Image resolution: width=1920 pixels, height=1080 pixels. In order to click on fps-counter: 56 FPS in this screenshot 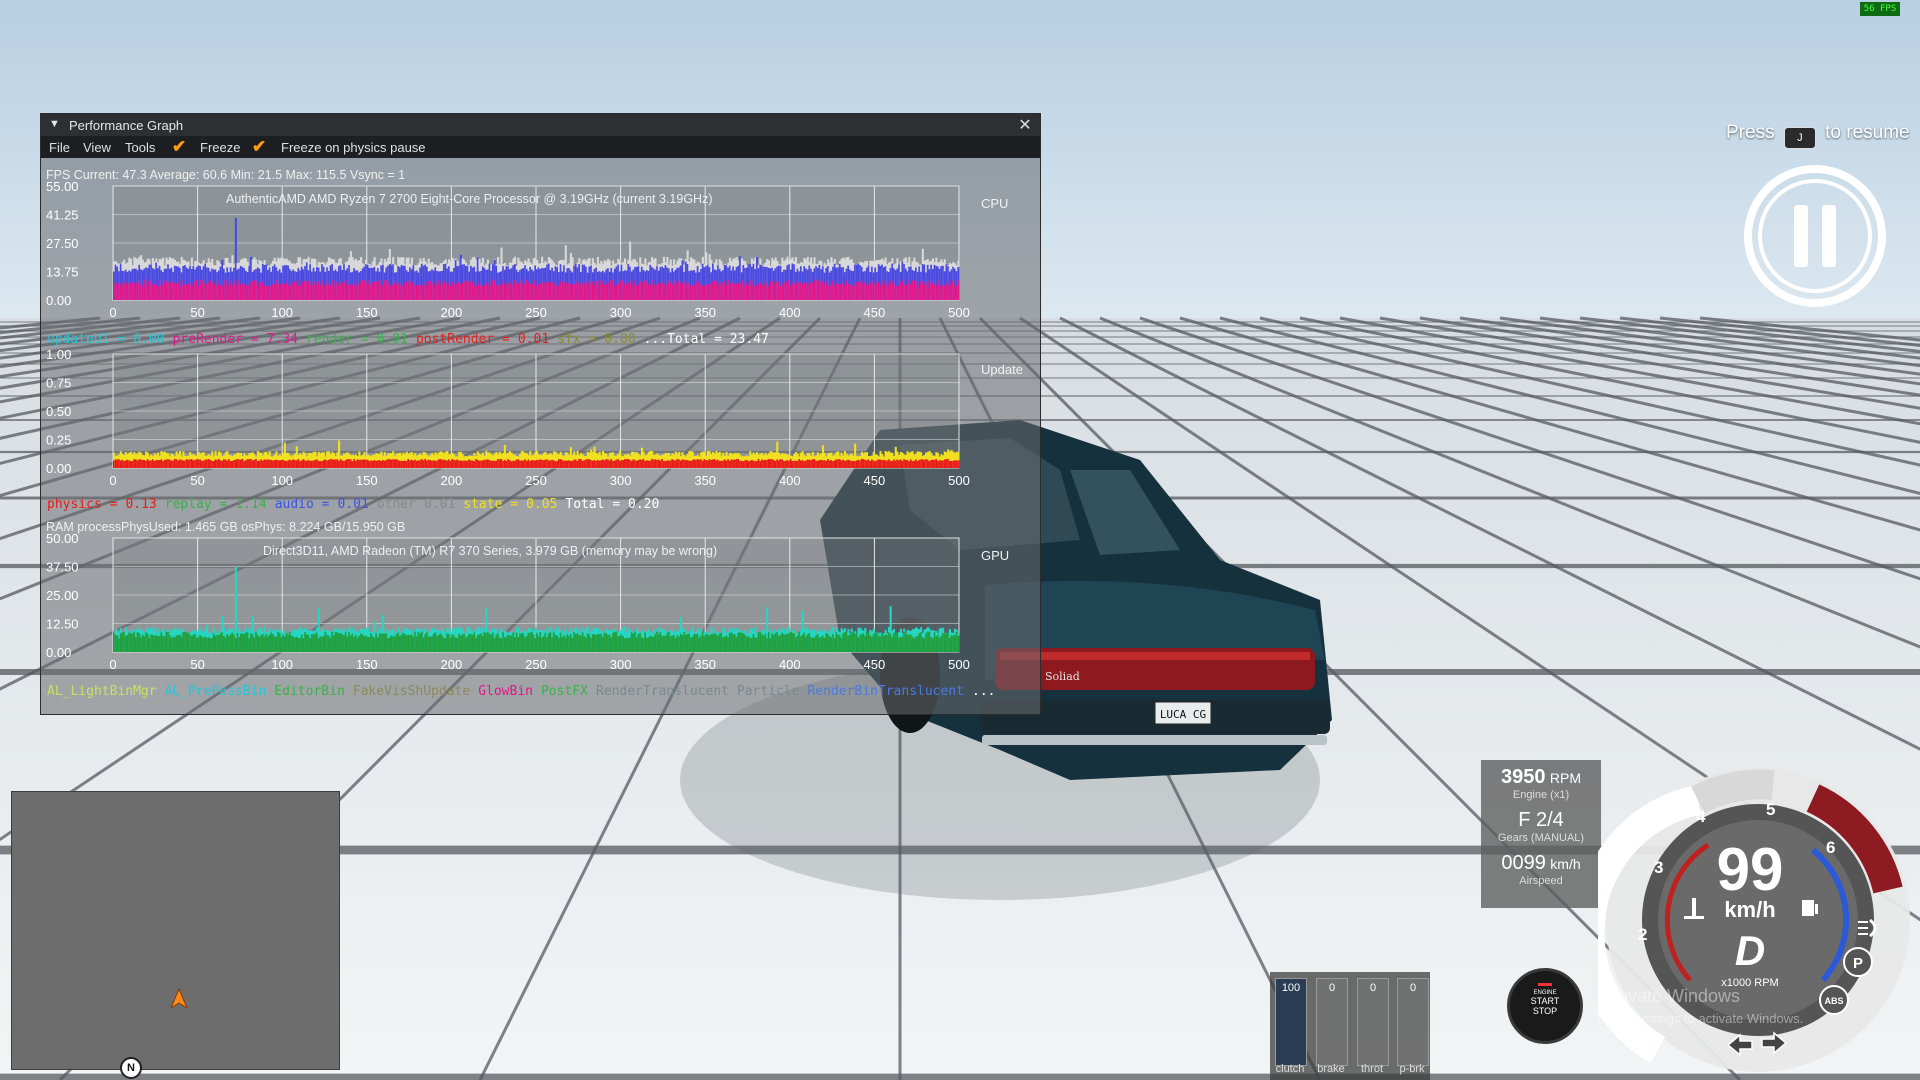, I will do `click(1880, 9)`.